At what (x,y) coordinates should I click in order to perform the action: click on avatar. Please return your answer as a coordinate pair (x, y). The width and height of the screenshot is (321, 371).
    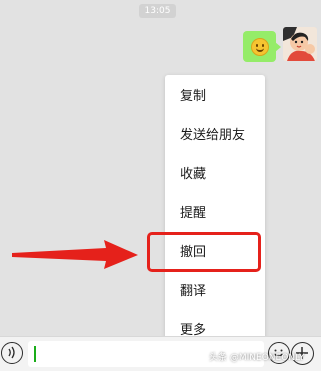
    Looking at the image, I should click on (300, 44).